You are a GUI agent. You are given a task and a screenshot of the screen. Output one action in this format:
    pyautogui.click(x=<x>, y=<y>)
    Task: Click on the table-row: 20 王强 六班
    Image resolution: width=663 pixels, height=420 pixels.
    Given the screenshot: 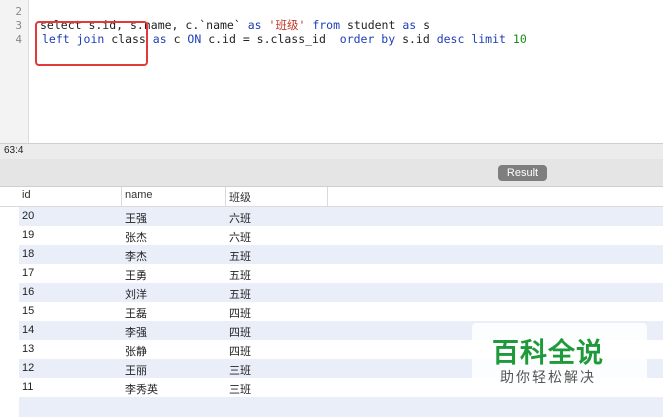 What is the action you would take?
    pyautogui.click(x=341, y=216)
    